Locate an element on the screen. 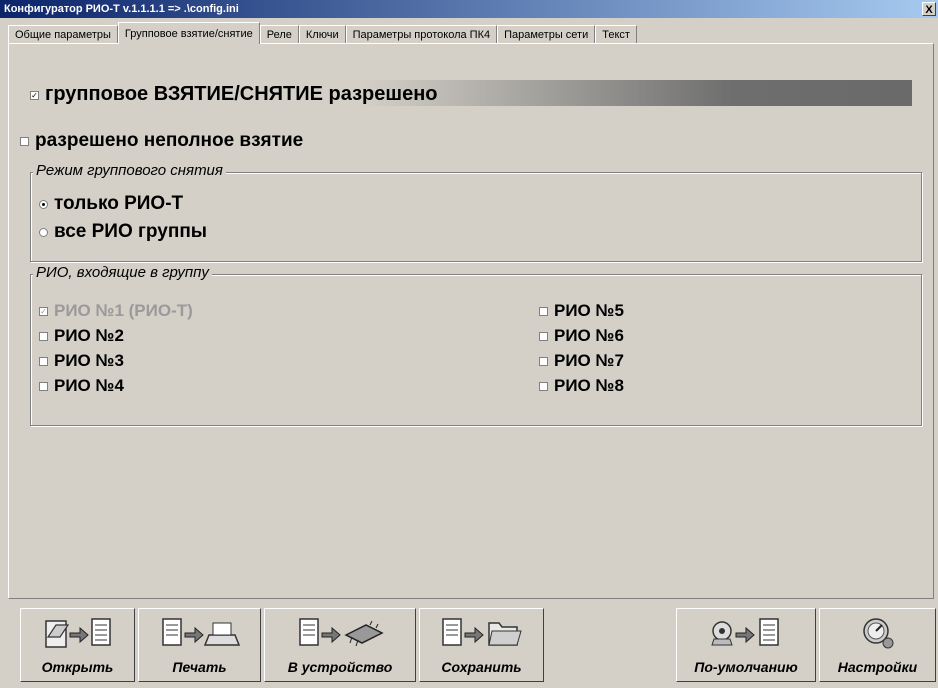 The width and height of the screenshot is (938, 688). rio-3-label: РИО №3 is located at coordinates (89, 360).